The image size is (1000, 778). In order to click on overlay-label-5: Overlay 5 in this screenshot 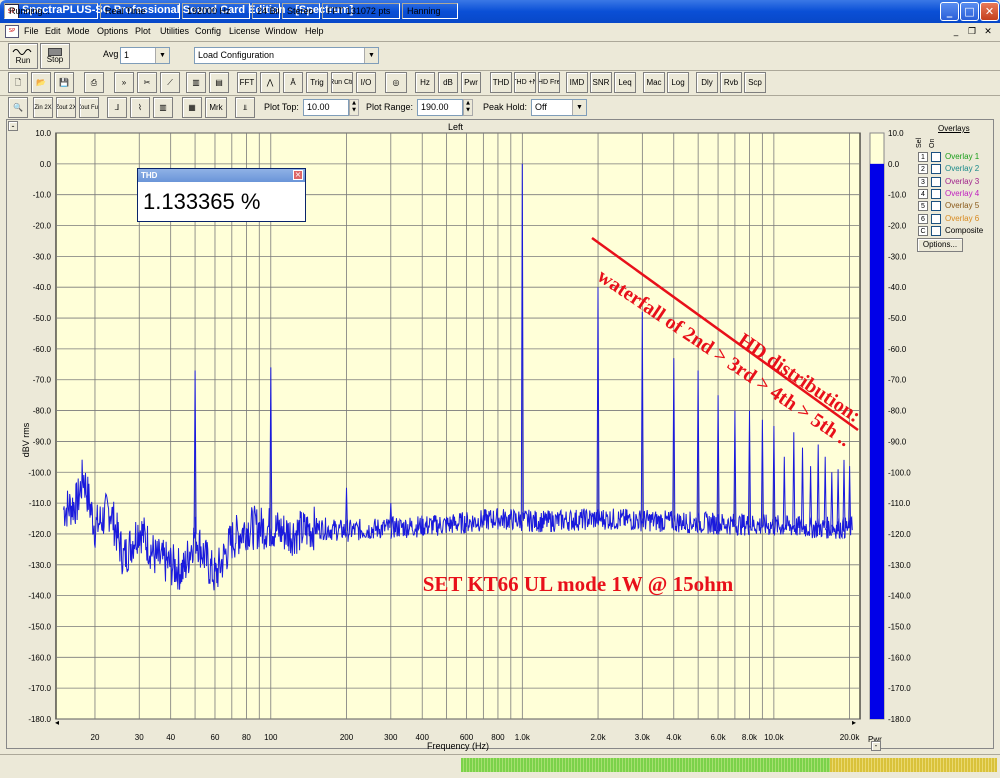, I will do `click(962, 206)`.